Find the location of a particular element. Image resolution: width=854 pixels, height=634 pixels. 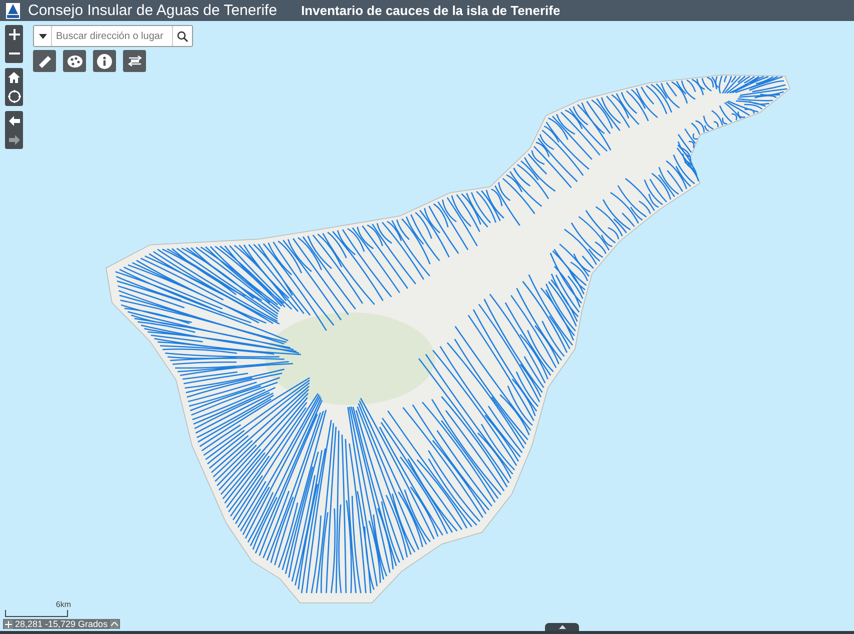

expand-button is located at coordinates (114, 624).